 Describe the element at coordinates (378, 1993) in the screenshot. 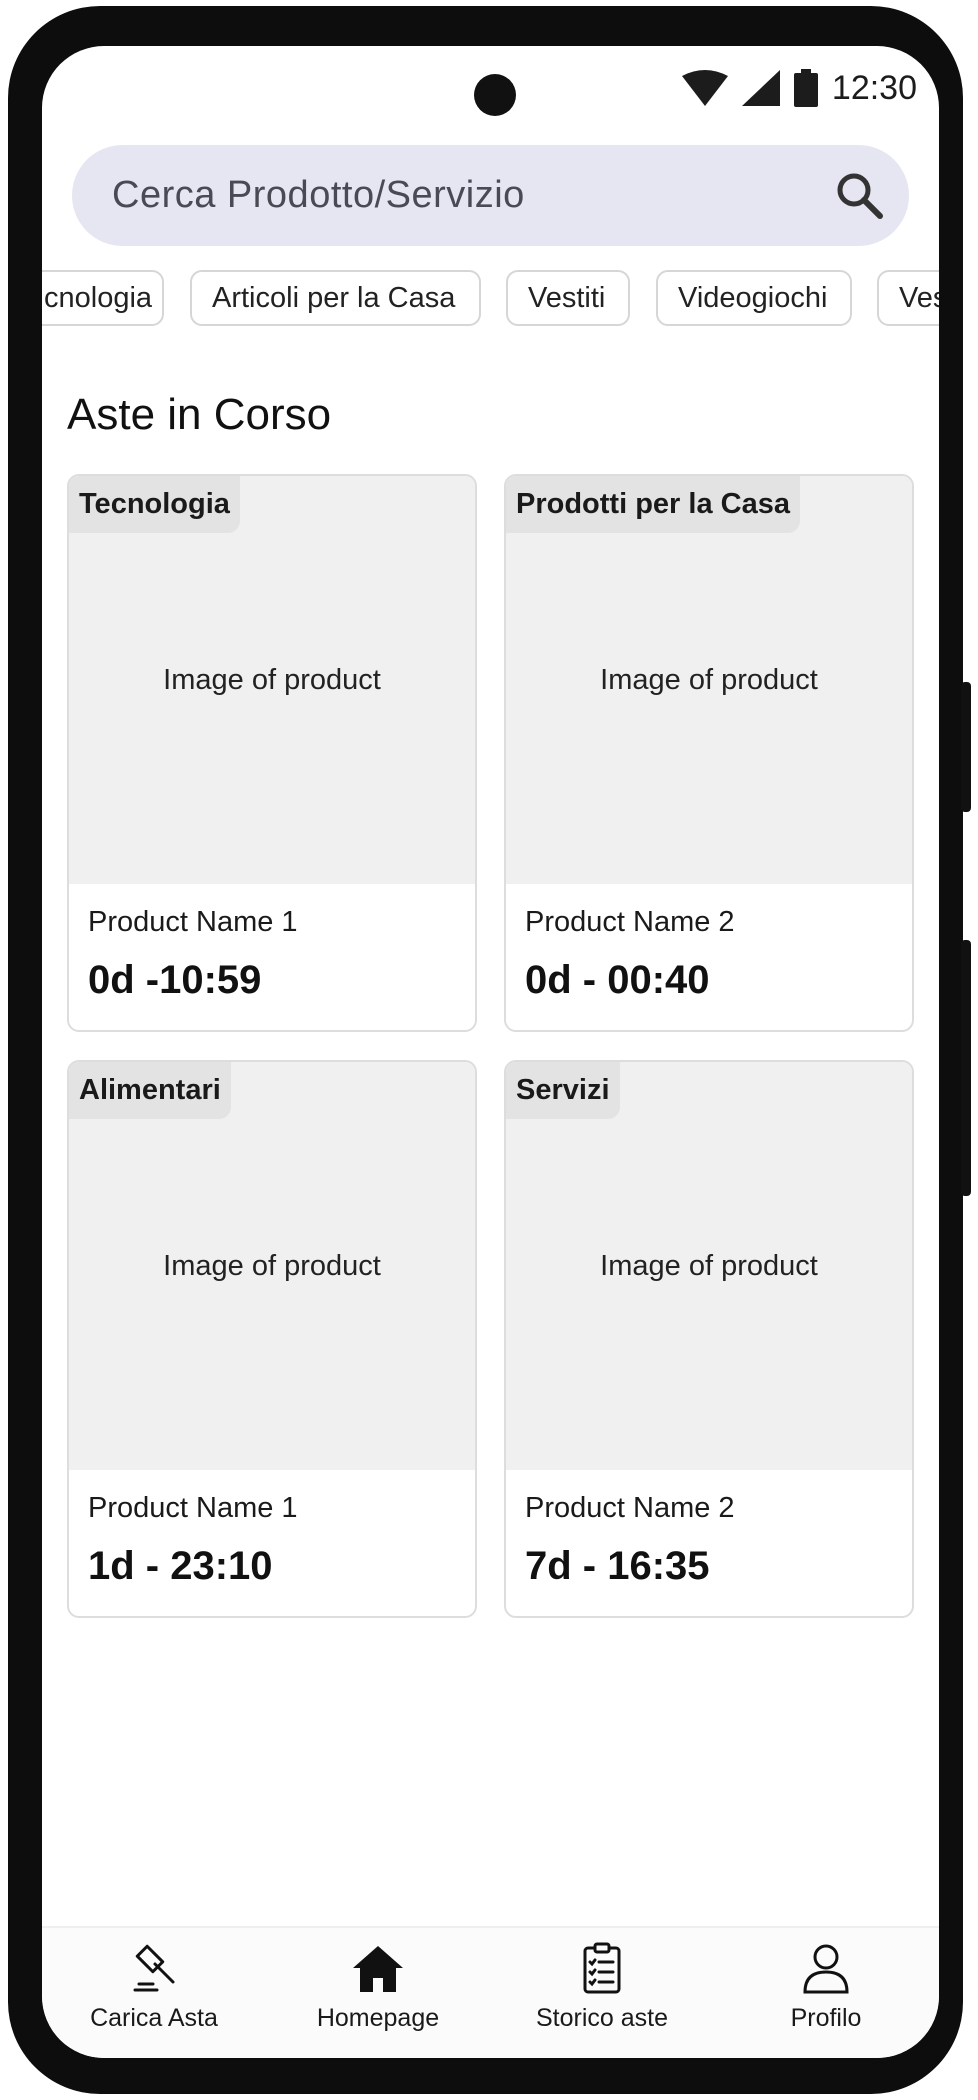

I see `nav-homepage: Homepage` at that location.